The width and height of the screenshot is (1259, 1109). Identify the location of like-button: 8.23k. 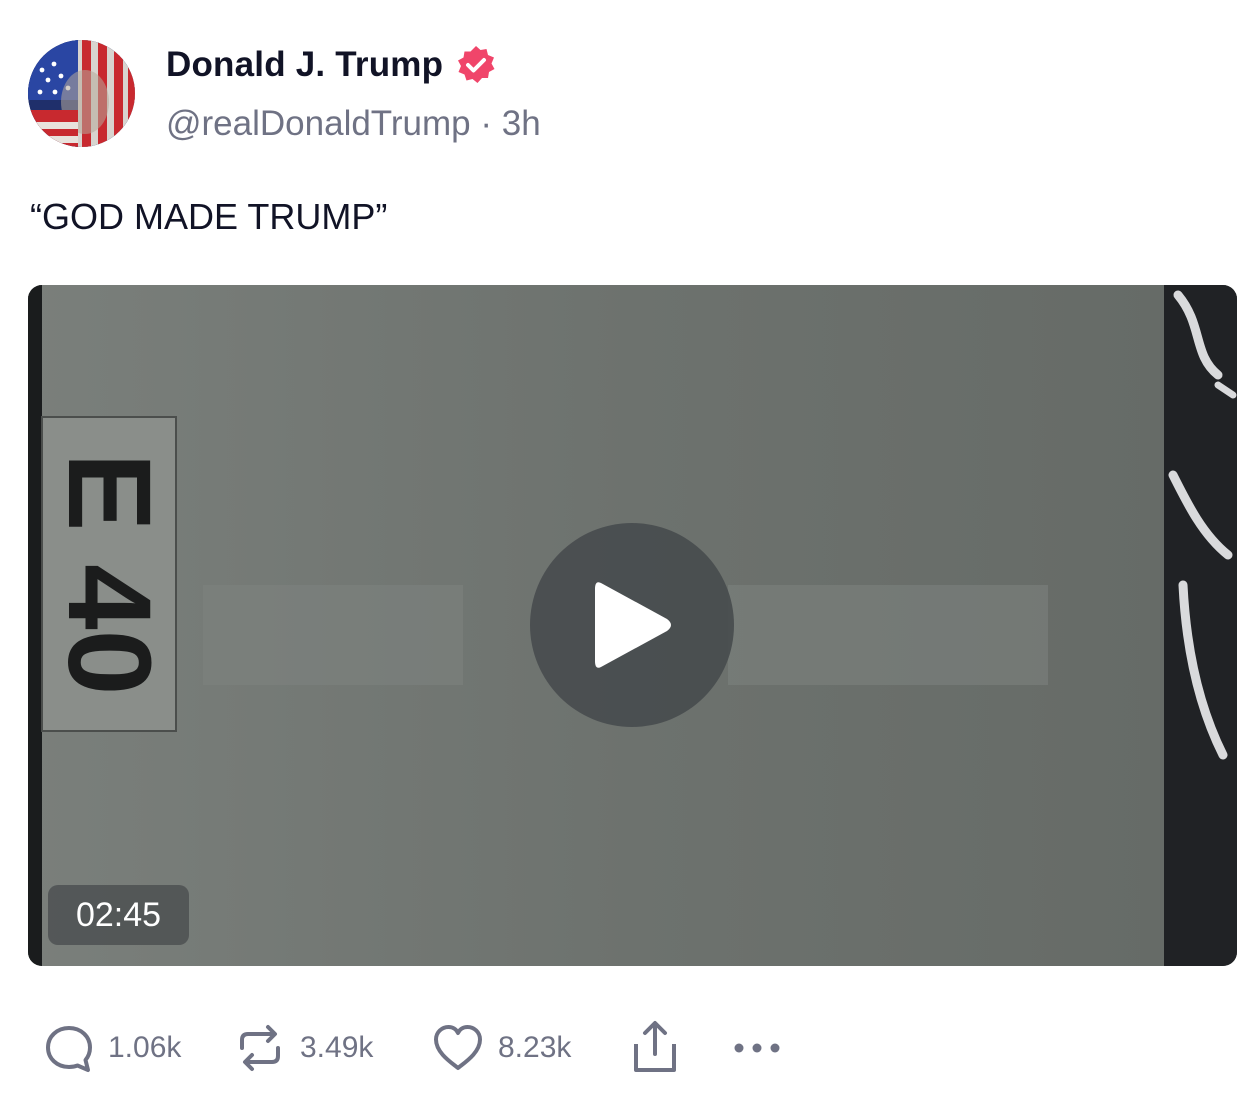
(501, 1048).